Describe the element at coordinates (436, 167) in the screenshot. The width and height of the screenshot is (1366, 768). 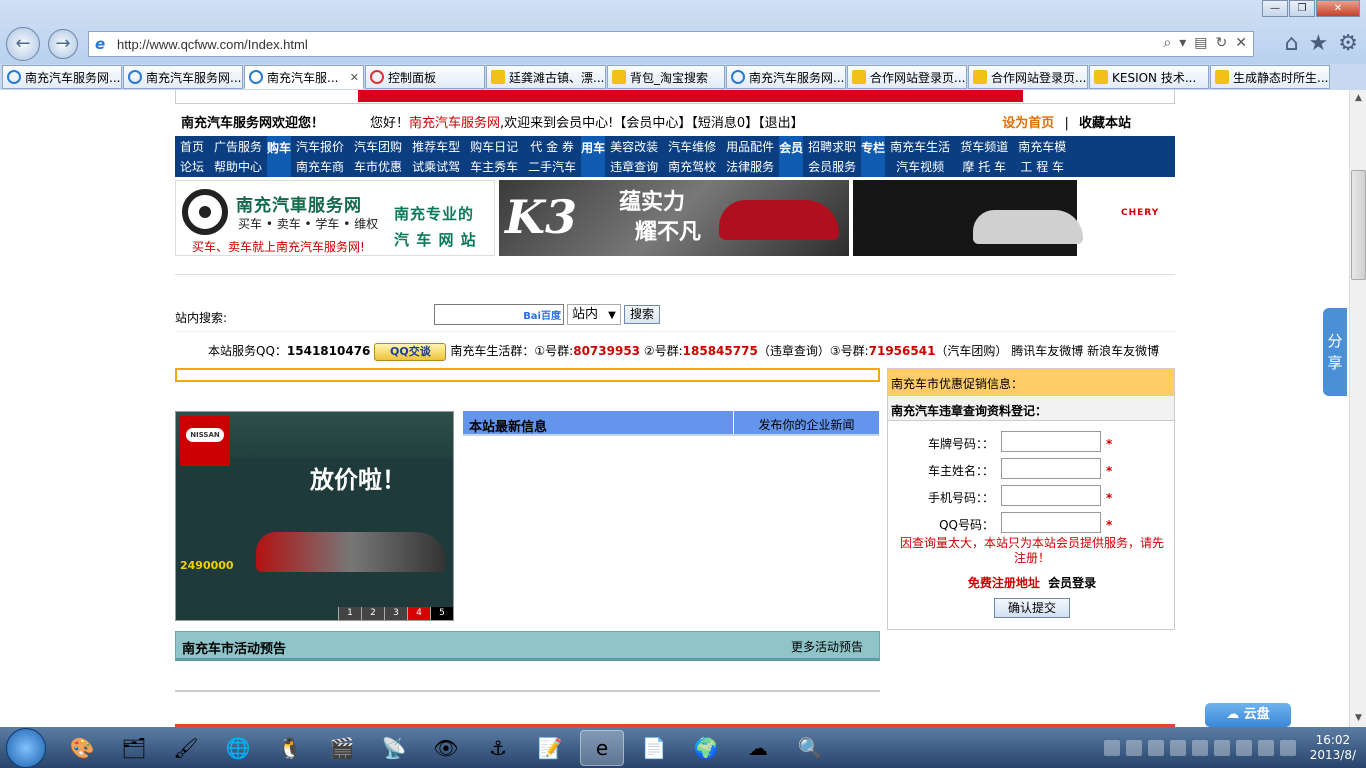
I see `nav-link: 试乘试驾` at that location.